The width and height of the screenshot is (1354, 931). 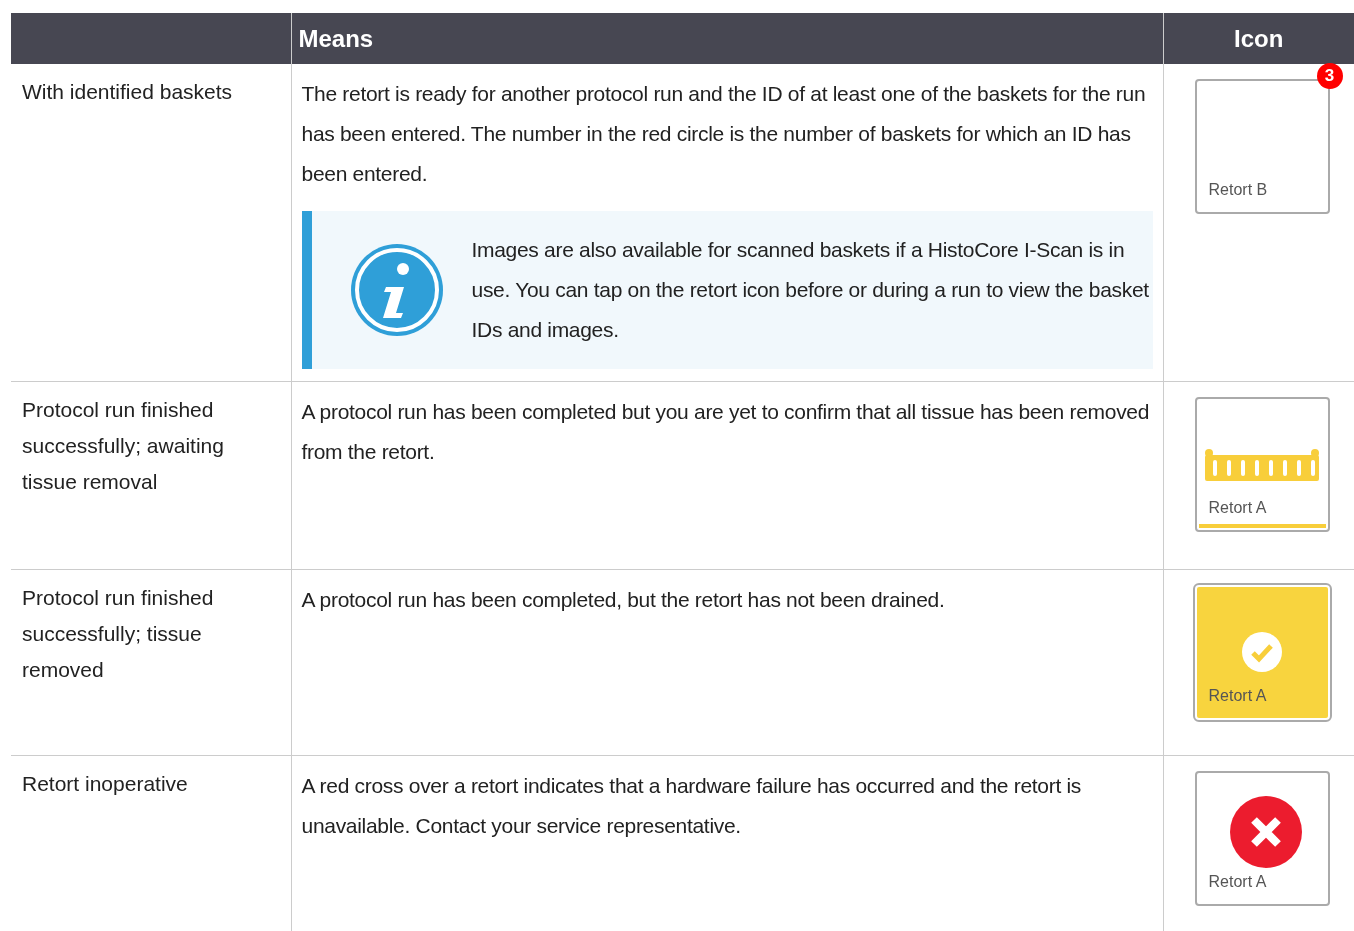 What do you see at coordinates (692, 805) in the screenshot?
I see `description-text: A red cross over a retort indicates that a hardware failure has occurred and the retort is unavailable. Contact your service representative.` at bounding box center [692, 805].